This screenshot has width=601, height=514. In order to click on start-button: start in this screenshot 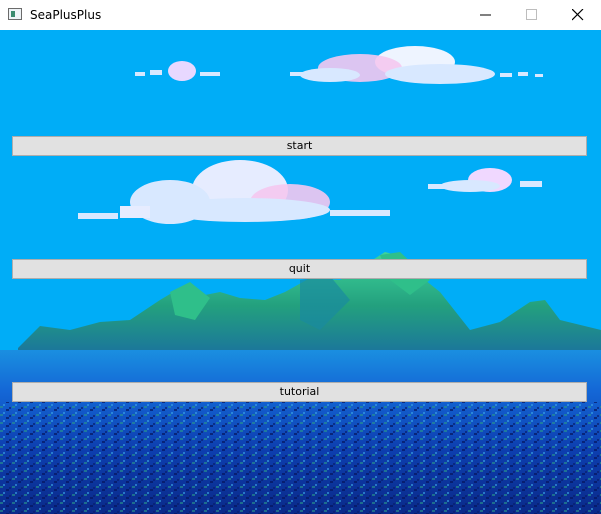, I will do `click(299, 146)`.